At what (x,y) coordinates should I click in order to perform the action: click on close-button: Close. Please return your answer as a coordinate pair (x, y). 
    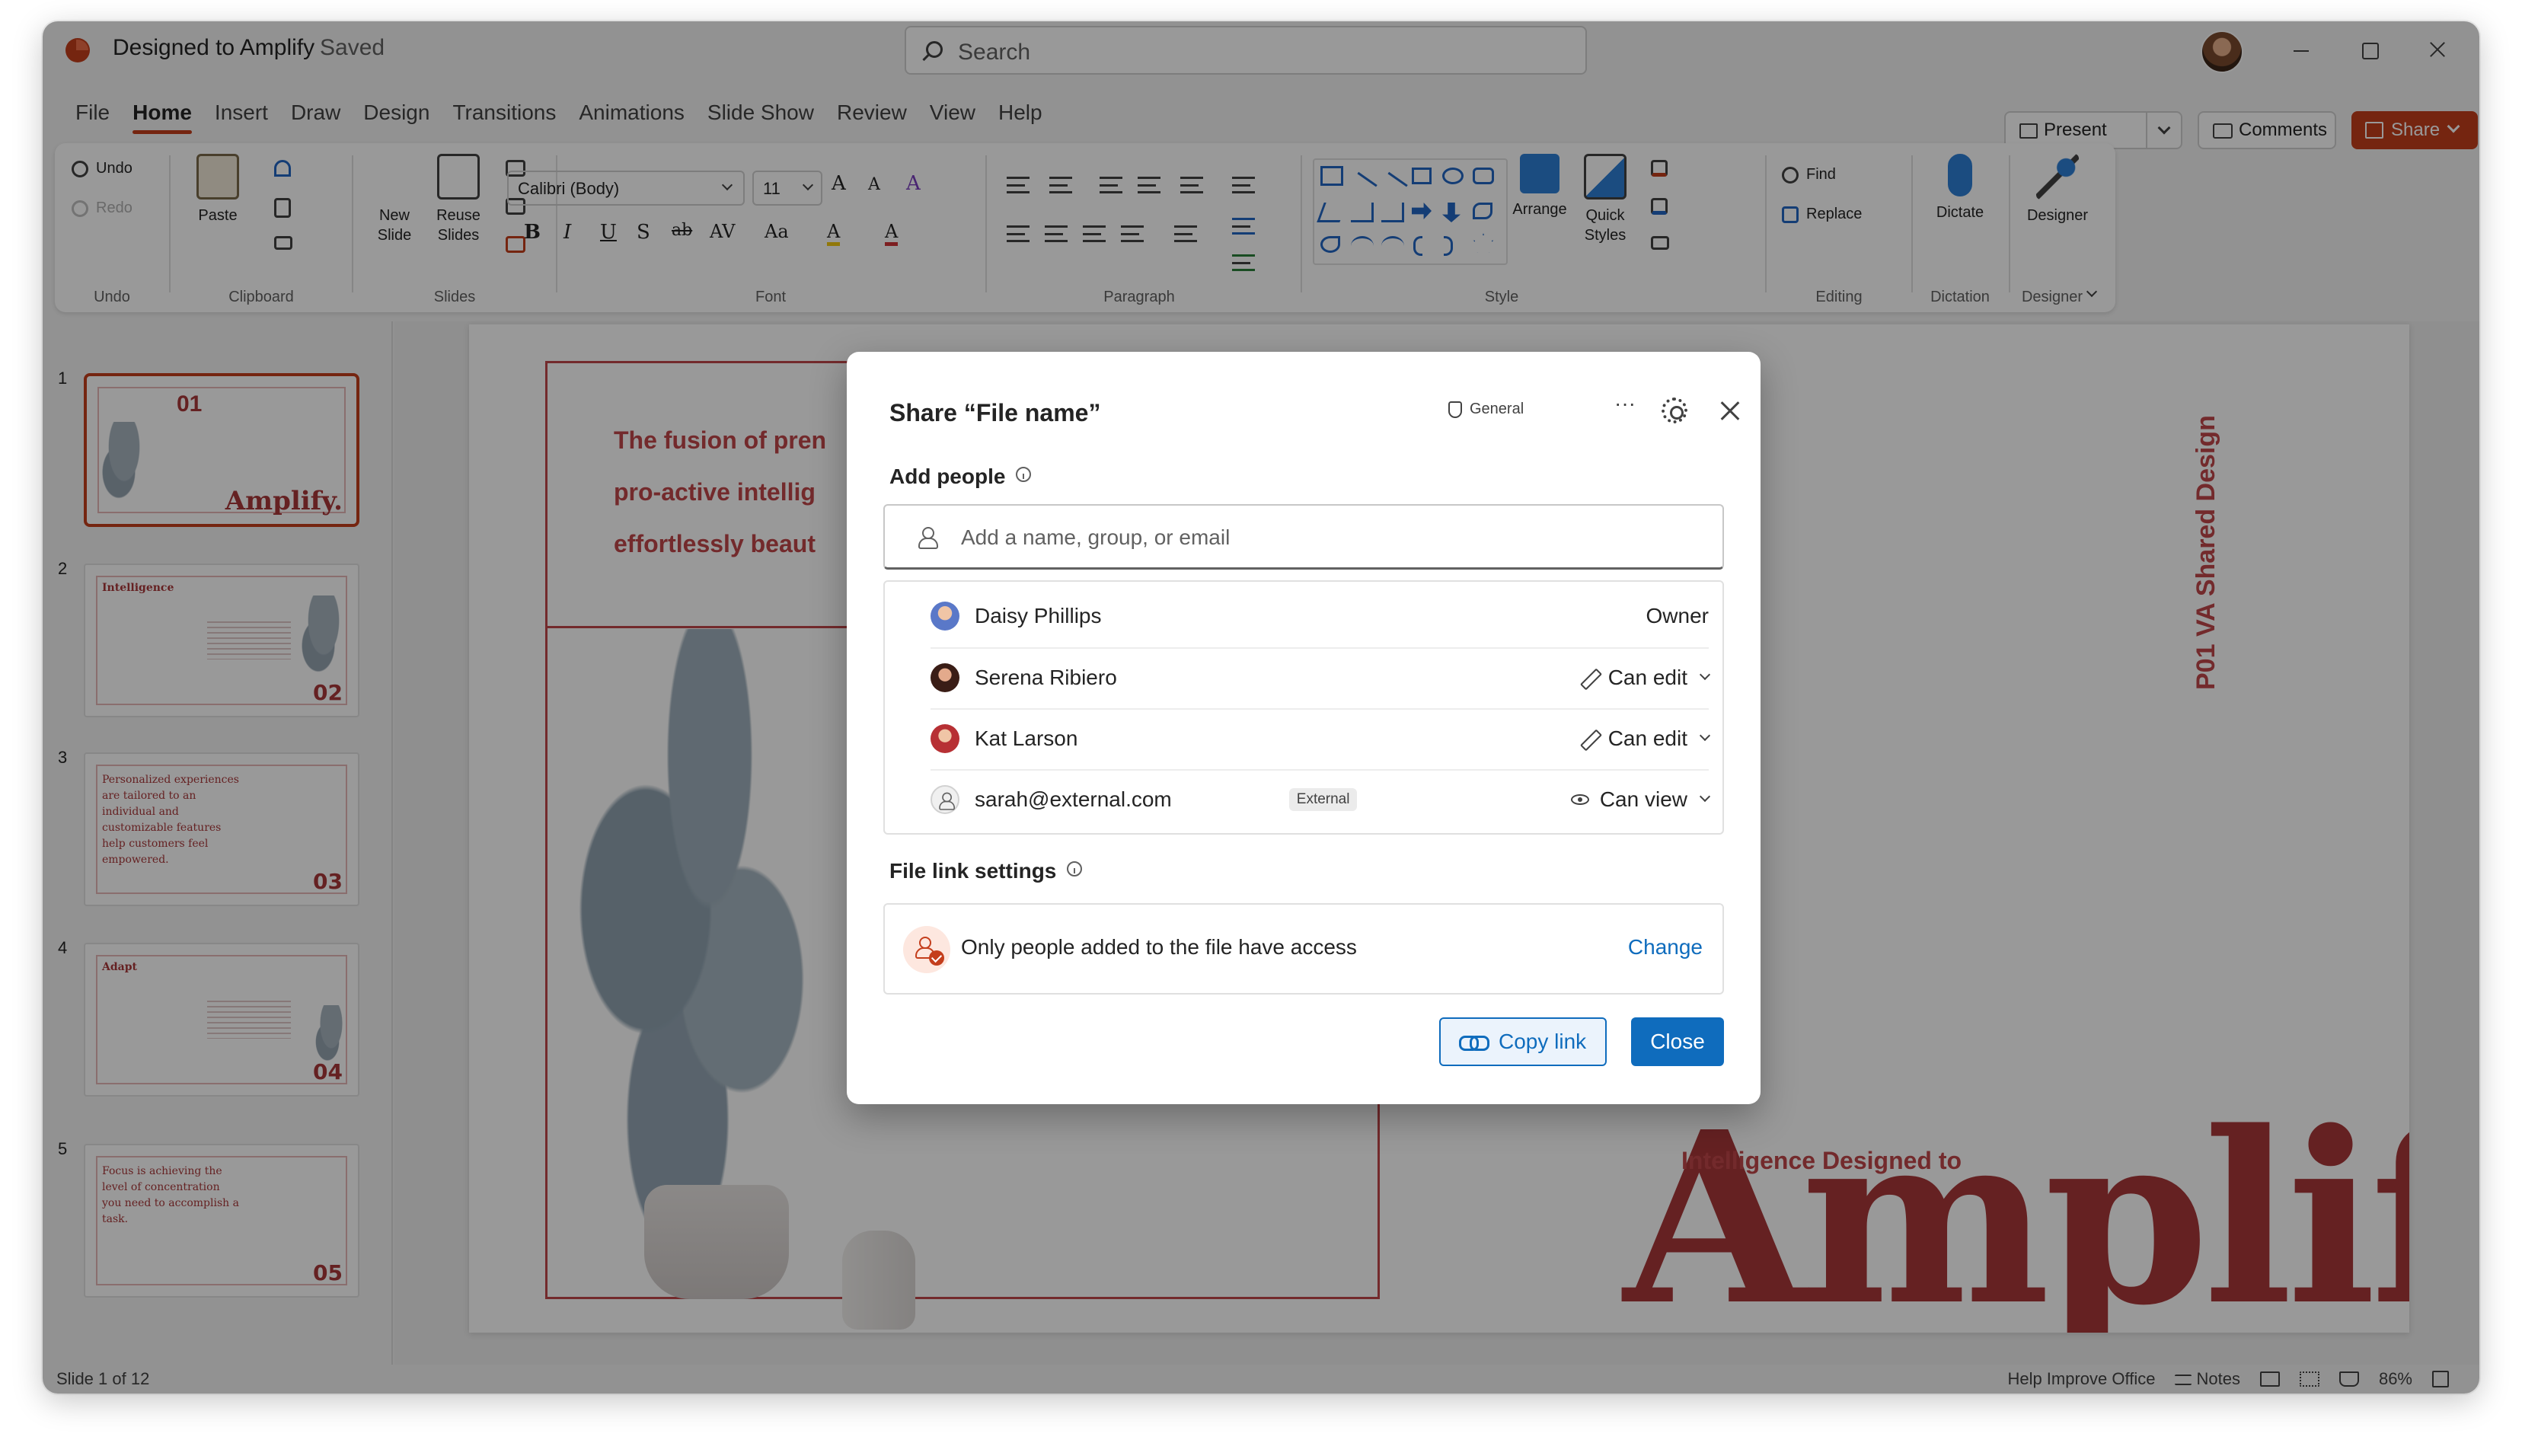
    Looking at the image, I should click on (1678, 1041).